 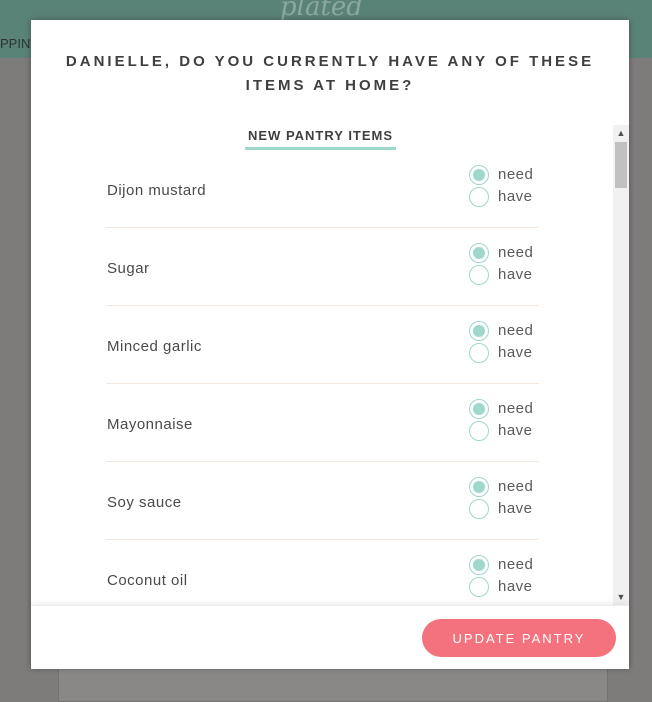 I want to click on modal-title-line-2: ITEMS AT HOME?, so click(x=330, y=85).